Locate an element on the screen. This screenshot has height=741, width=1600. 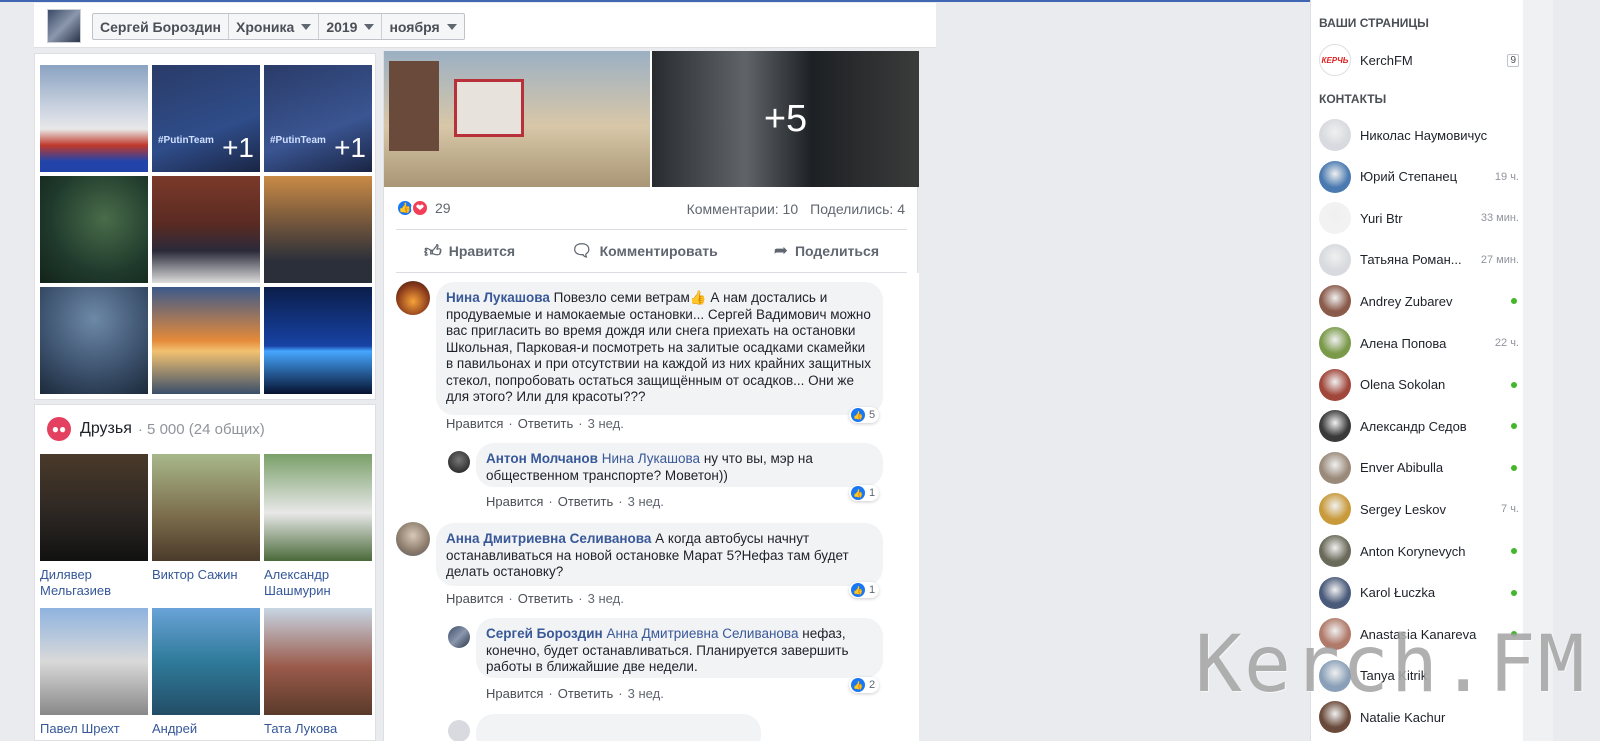
contact-name: Anton Korynevych is located at coordinates (1413, 551).